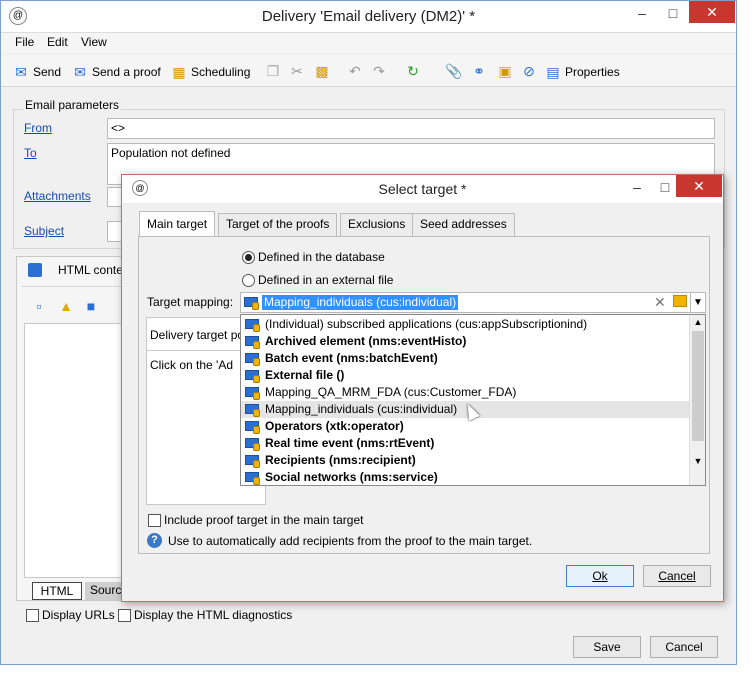 Image resolution: width=752 pixels, height=677 pixels. I want to click on menu-view: View, so click(94, 42).